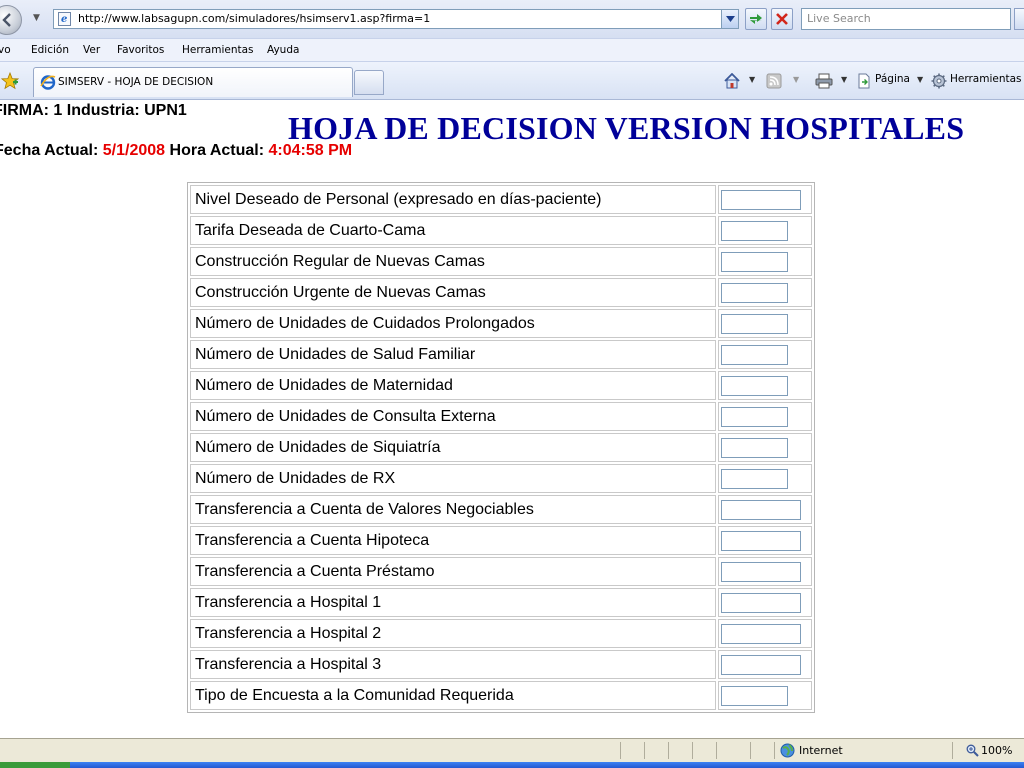 The image size is (1024, 768). I want to click on refresh-button, so click(756, 19).